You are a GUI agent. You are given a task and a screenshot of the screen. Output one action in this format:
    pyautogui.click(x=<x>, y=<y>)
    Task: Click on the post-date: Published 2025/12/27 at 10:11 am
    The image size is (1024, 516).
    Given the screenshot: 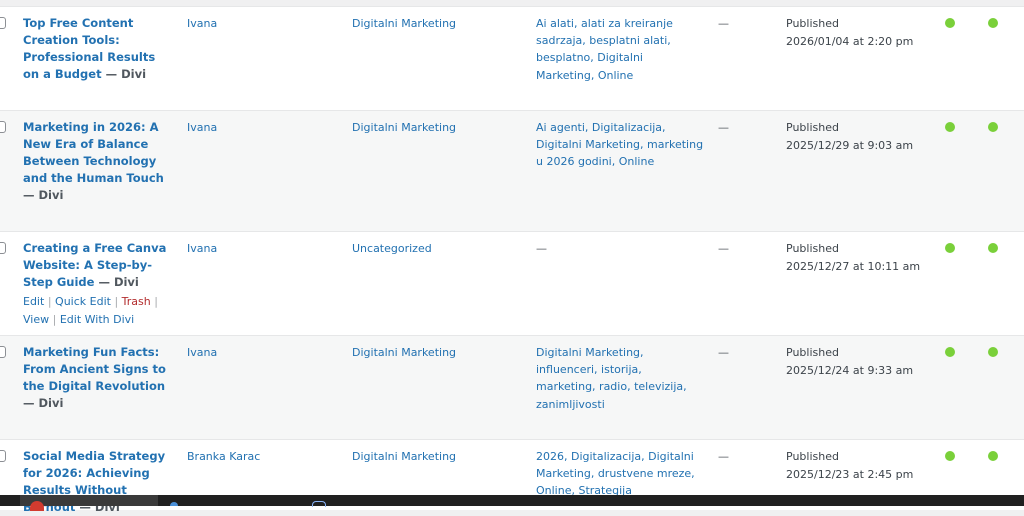 What is the action you would take?
    pyautogui.click(x=861, y=257)
    